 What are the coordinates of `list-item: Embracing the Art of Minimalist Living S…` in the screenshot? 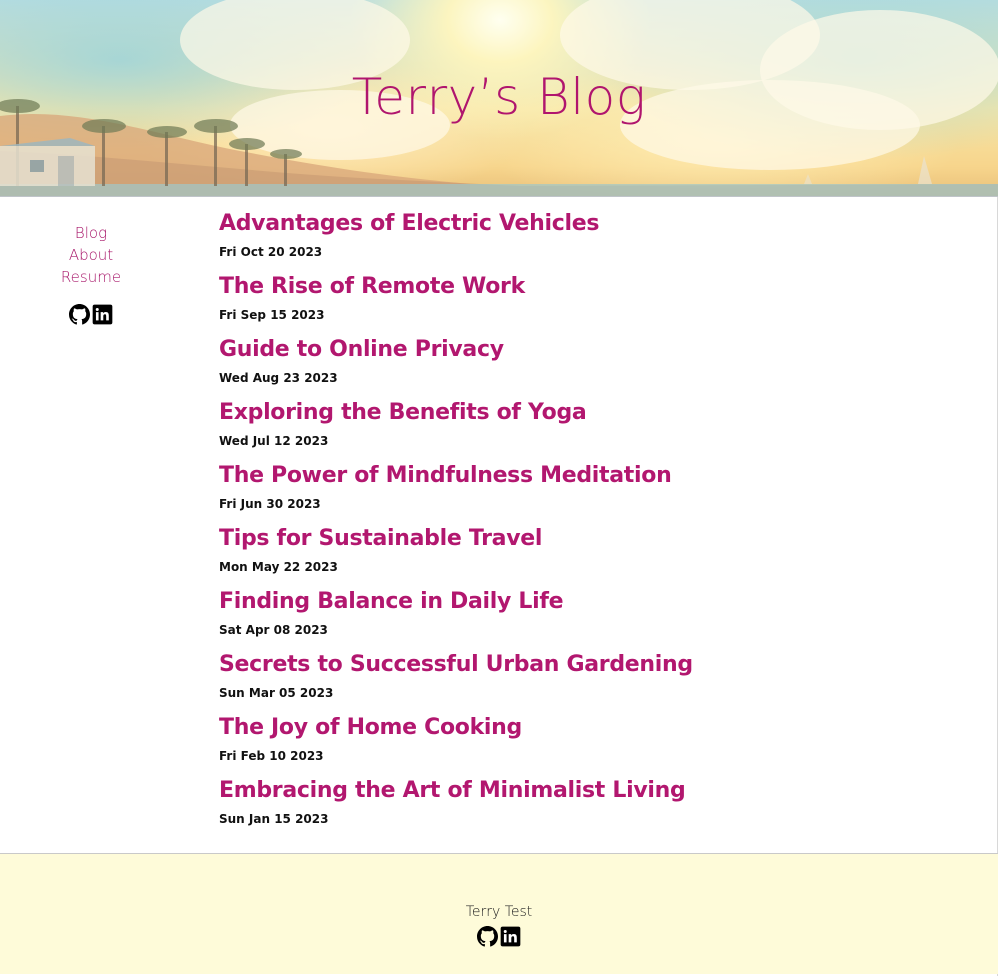 It's located at (579, 806).